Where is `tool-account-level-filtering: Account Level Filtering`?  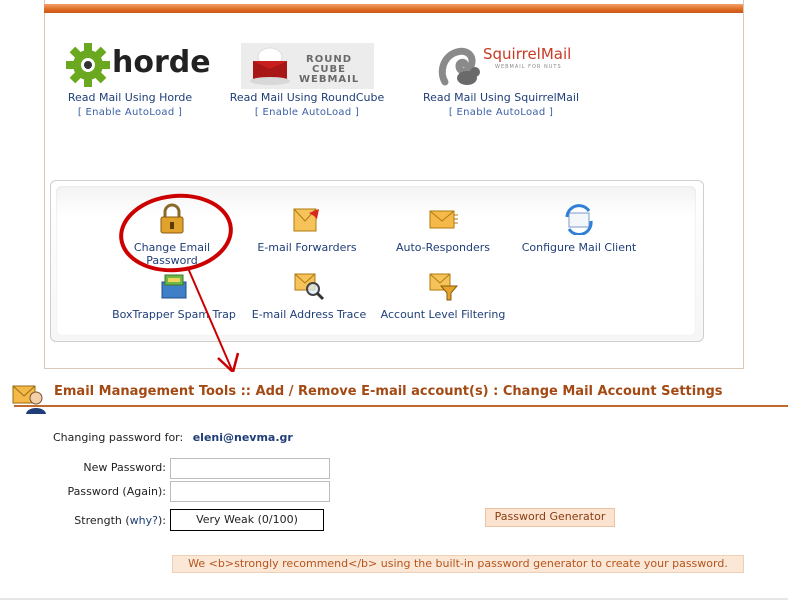
tool-account-level-filtering: Account Level Filtering is located at coordinates (443, 295).